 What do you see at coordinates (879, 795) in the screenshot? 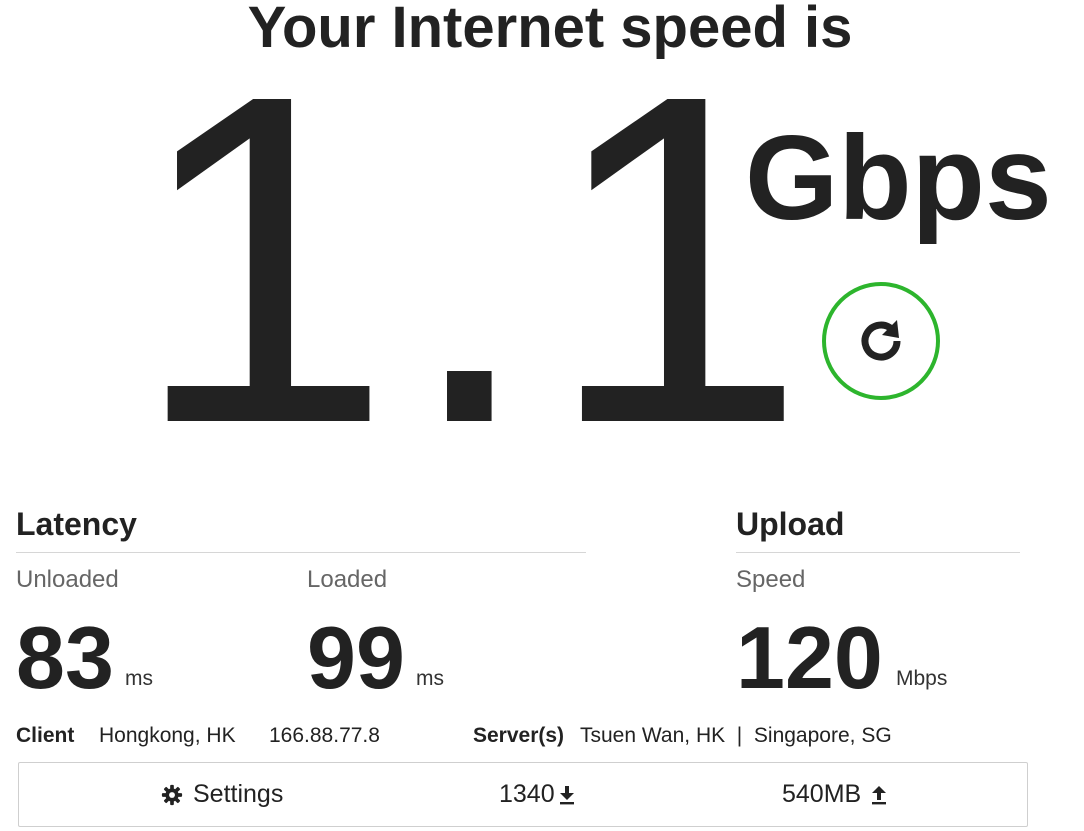
I see `upload-icon` at bounding box center [879, 795].